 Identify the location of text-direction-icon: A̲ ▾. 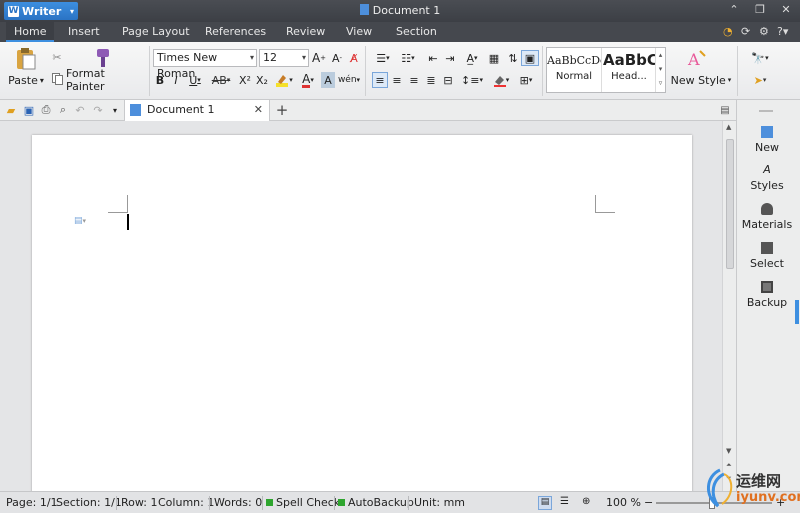
(472, 58).